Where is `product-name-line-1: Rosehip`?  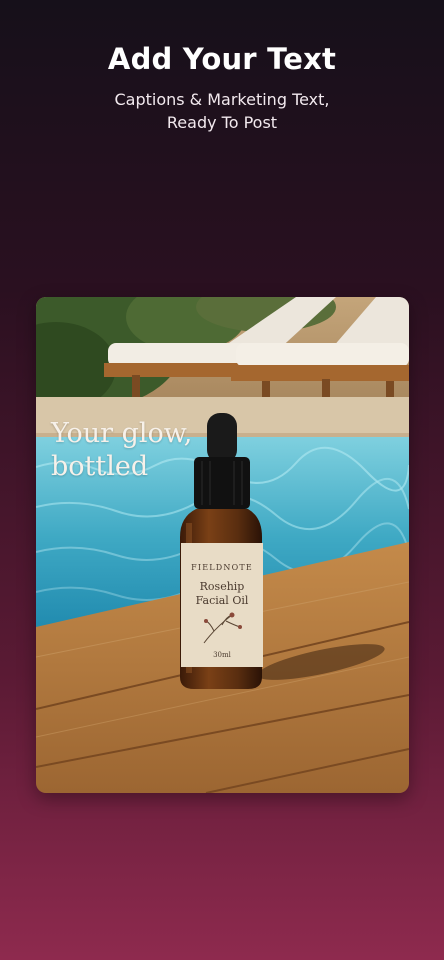
product-name-line-1: Rosehip is located at coordinates (222, 586).